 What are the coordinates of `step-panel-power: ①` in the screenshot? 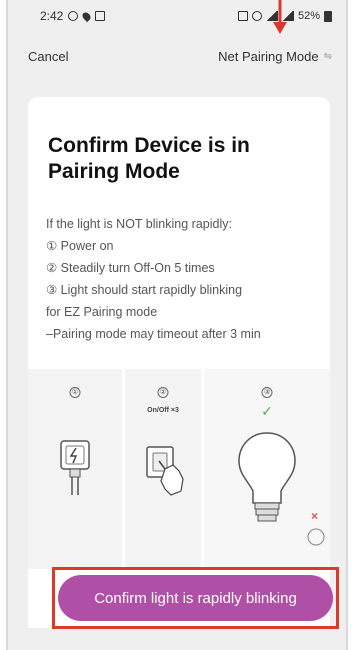 It's located at (75, 469).